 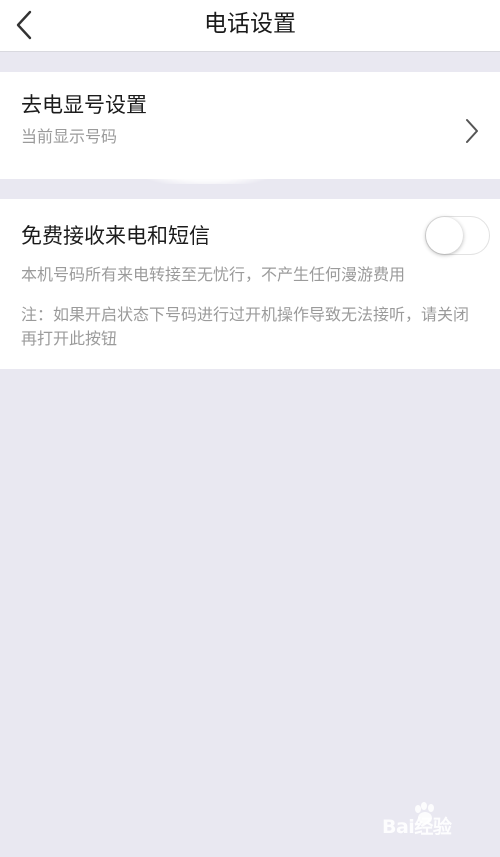 What do you see at coordinates (207, 148) in the screenshot?
I see `redacted-number` at bounding box center [207, 148].